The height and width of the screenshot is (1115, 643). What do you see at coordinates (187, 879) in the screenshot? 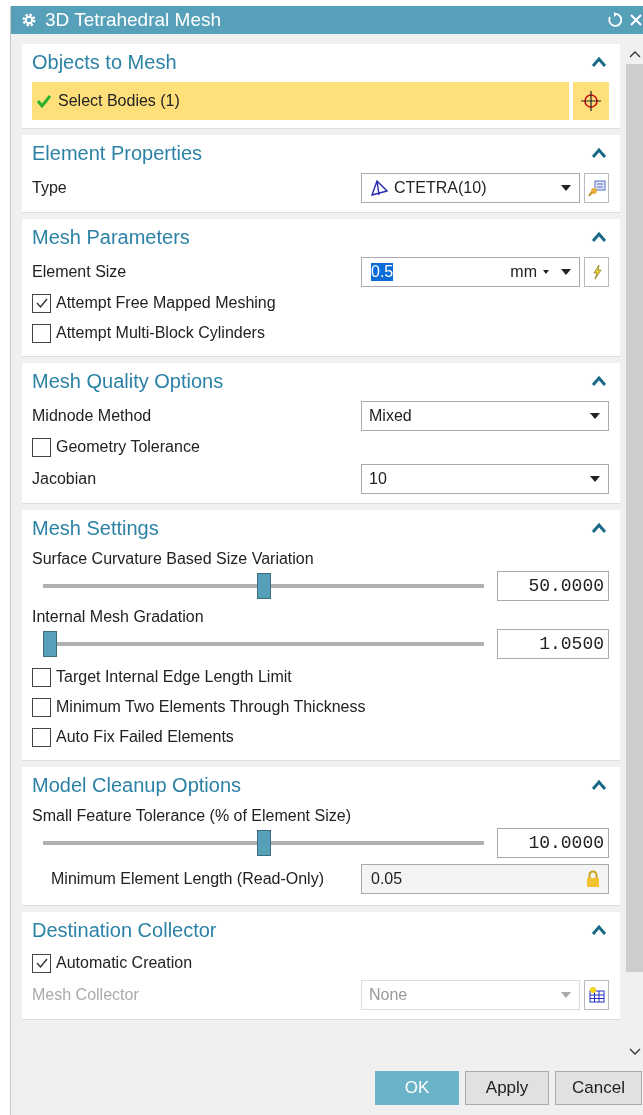
I see `field-label: Minimum Element Length (Read-Only)` at bounding box center [187, 879].